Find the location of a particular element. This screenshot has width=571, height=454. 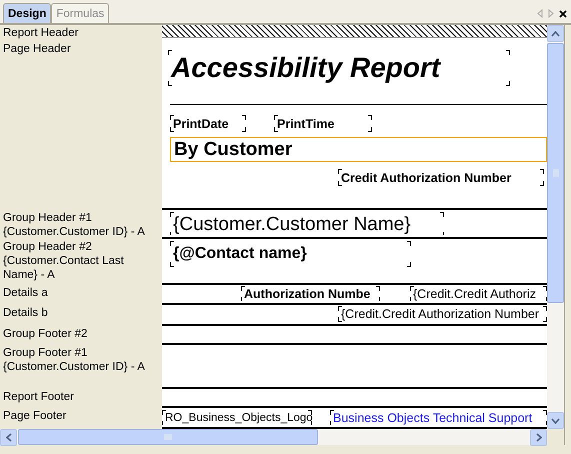

report-field: Accessibility Report is located at coordinates (339, 68).